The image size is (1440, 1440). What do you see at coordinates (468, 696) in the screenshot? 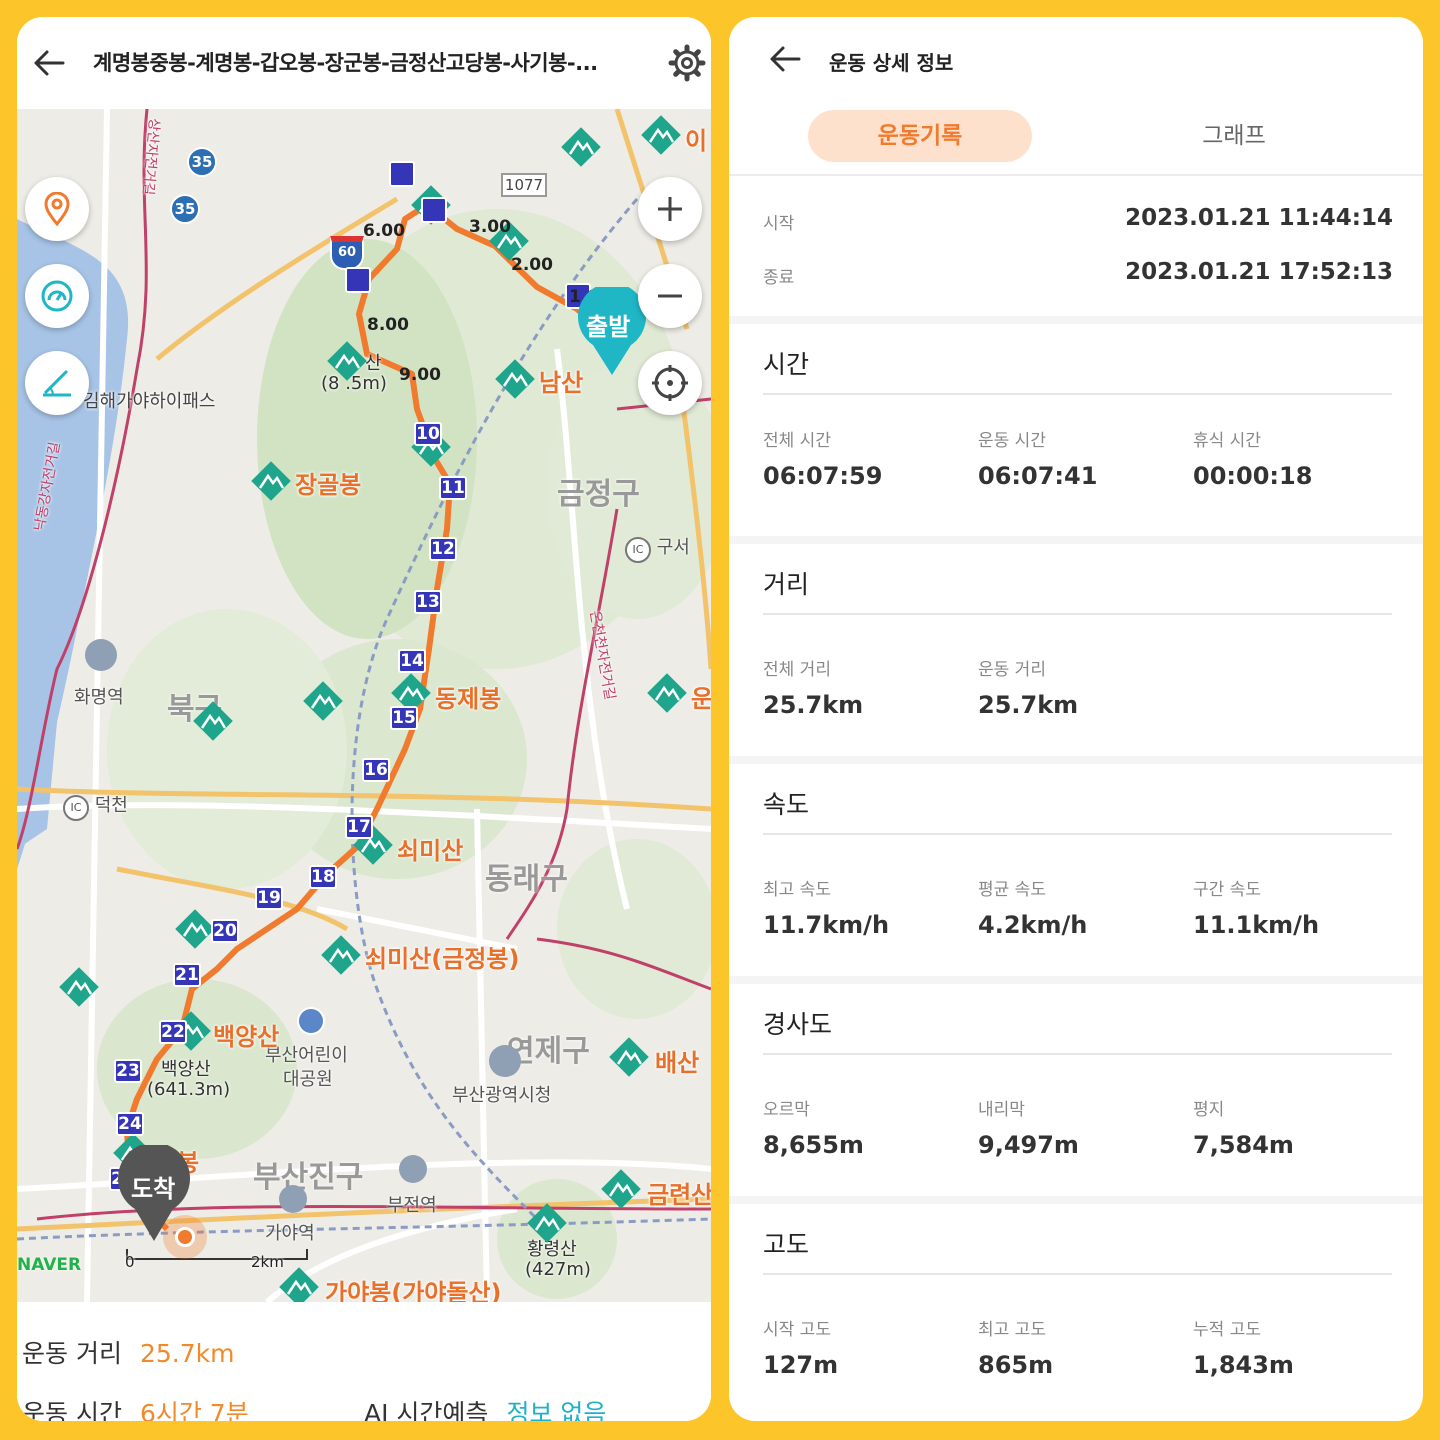
I see `poi-dongjebong: 동제봉` at bounding box center [468, 696].